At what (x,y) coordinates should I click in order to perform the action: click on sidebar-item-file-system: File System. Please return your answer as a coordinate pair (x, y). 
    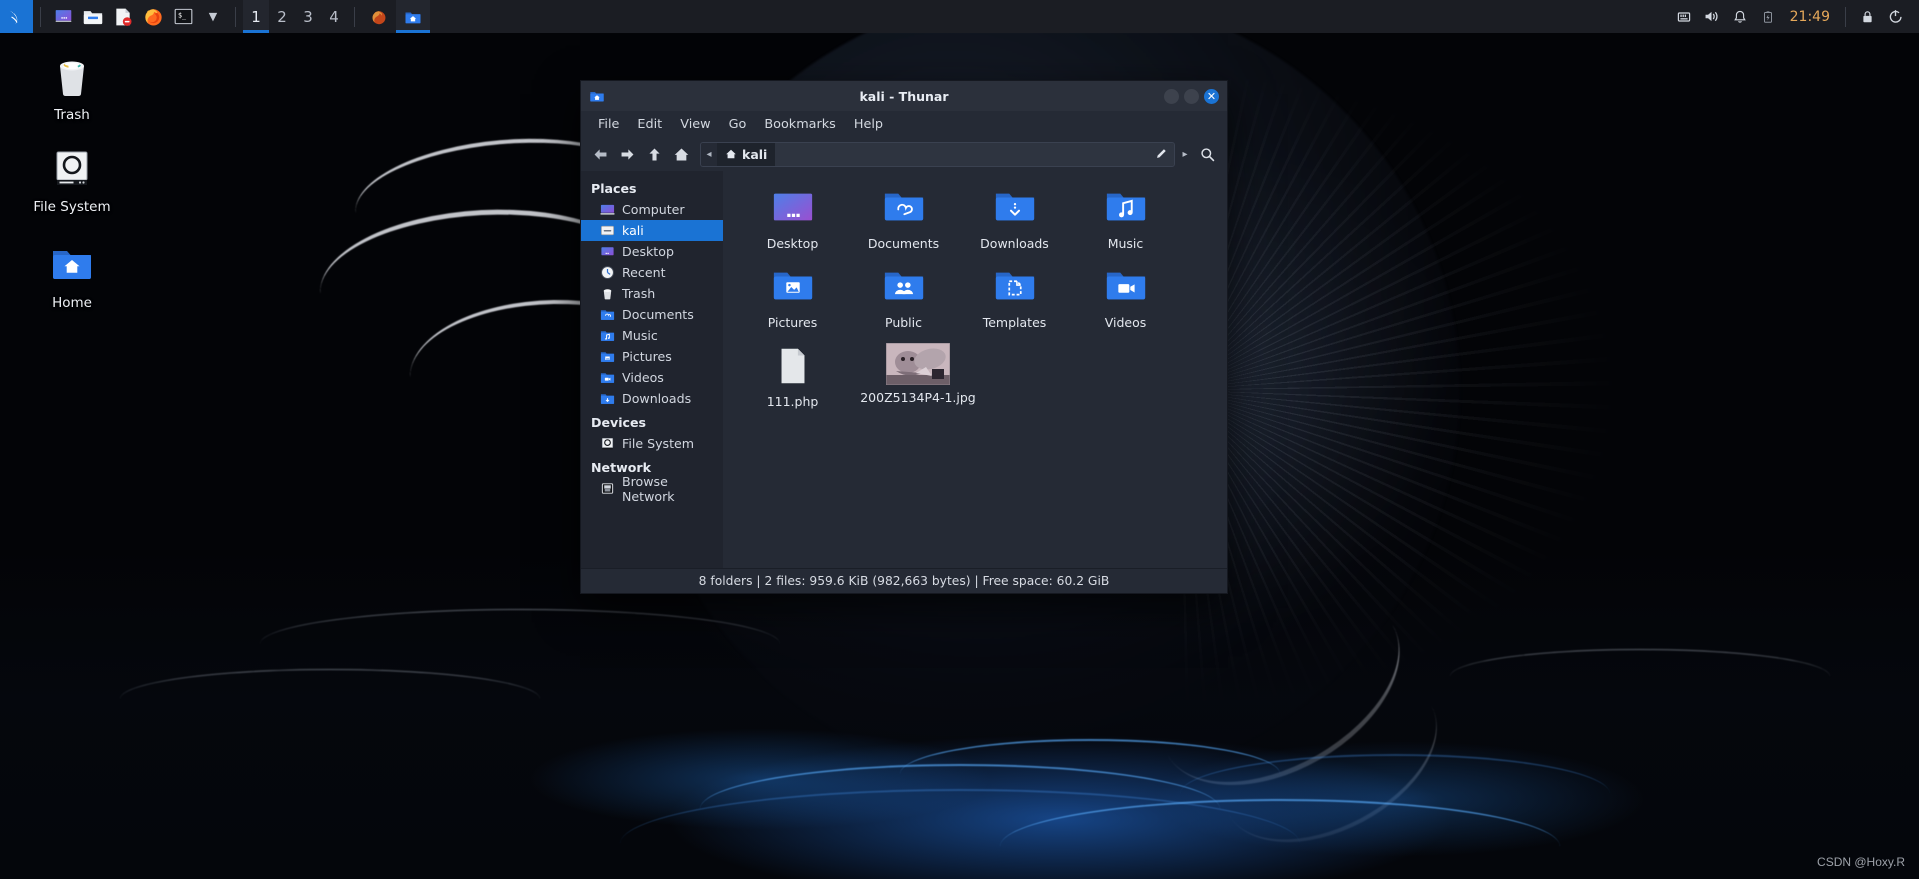
    Looking at the image, I should click on (652, 443).